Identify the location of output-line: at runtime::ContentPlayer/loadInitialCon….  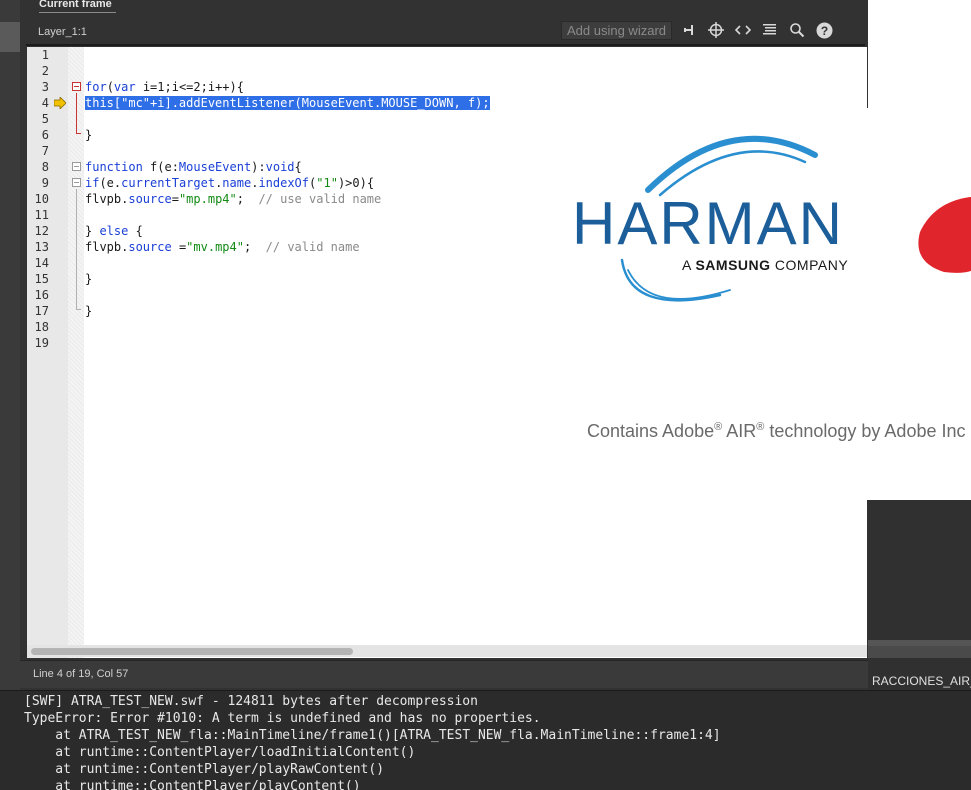
(220, 752).